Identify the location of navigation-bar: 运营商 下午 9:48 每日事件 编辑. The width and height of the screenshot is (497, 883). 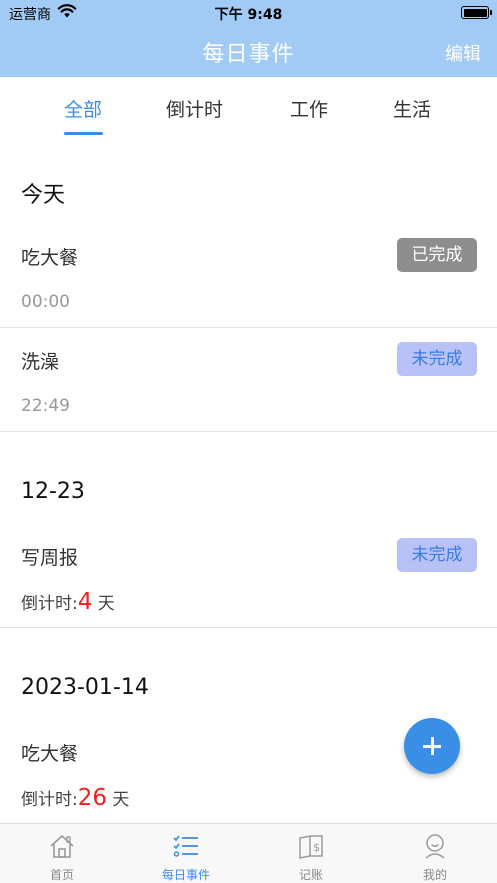
(248, 38).